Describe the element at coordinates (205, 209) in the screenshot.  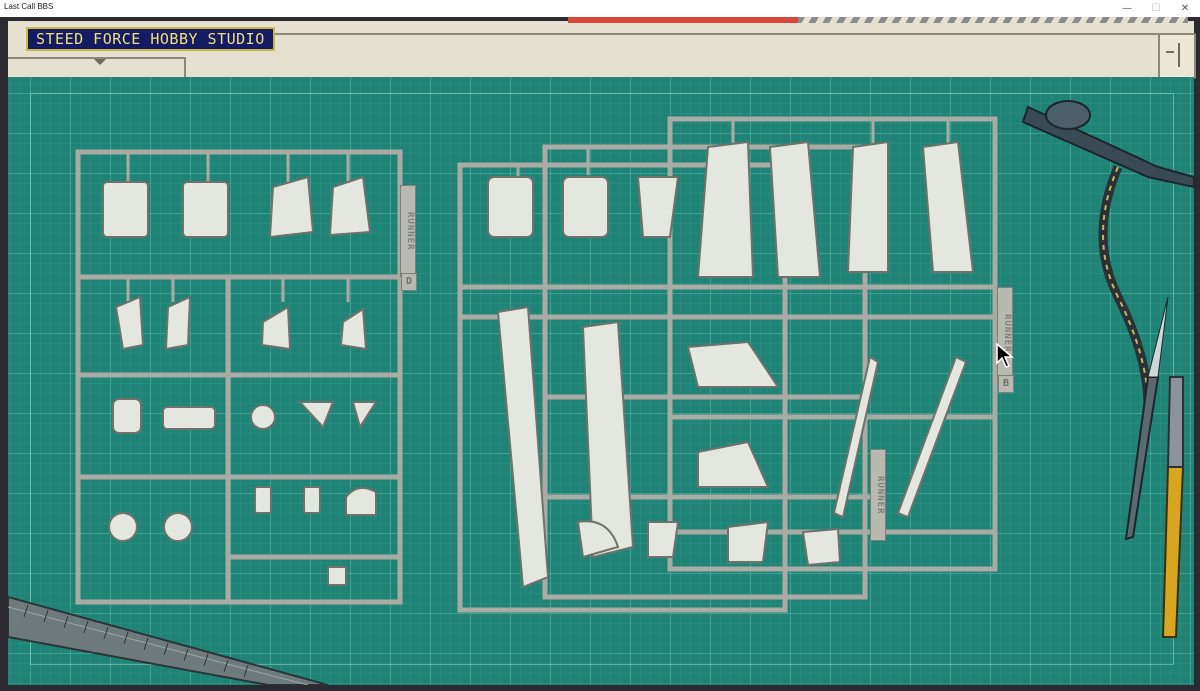
I see `part-d2` at that location.